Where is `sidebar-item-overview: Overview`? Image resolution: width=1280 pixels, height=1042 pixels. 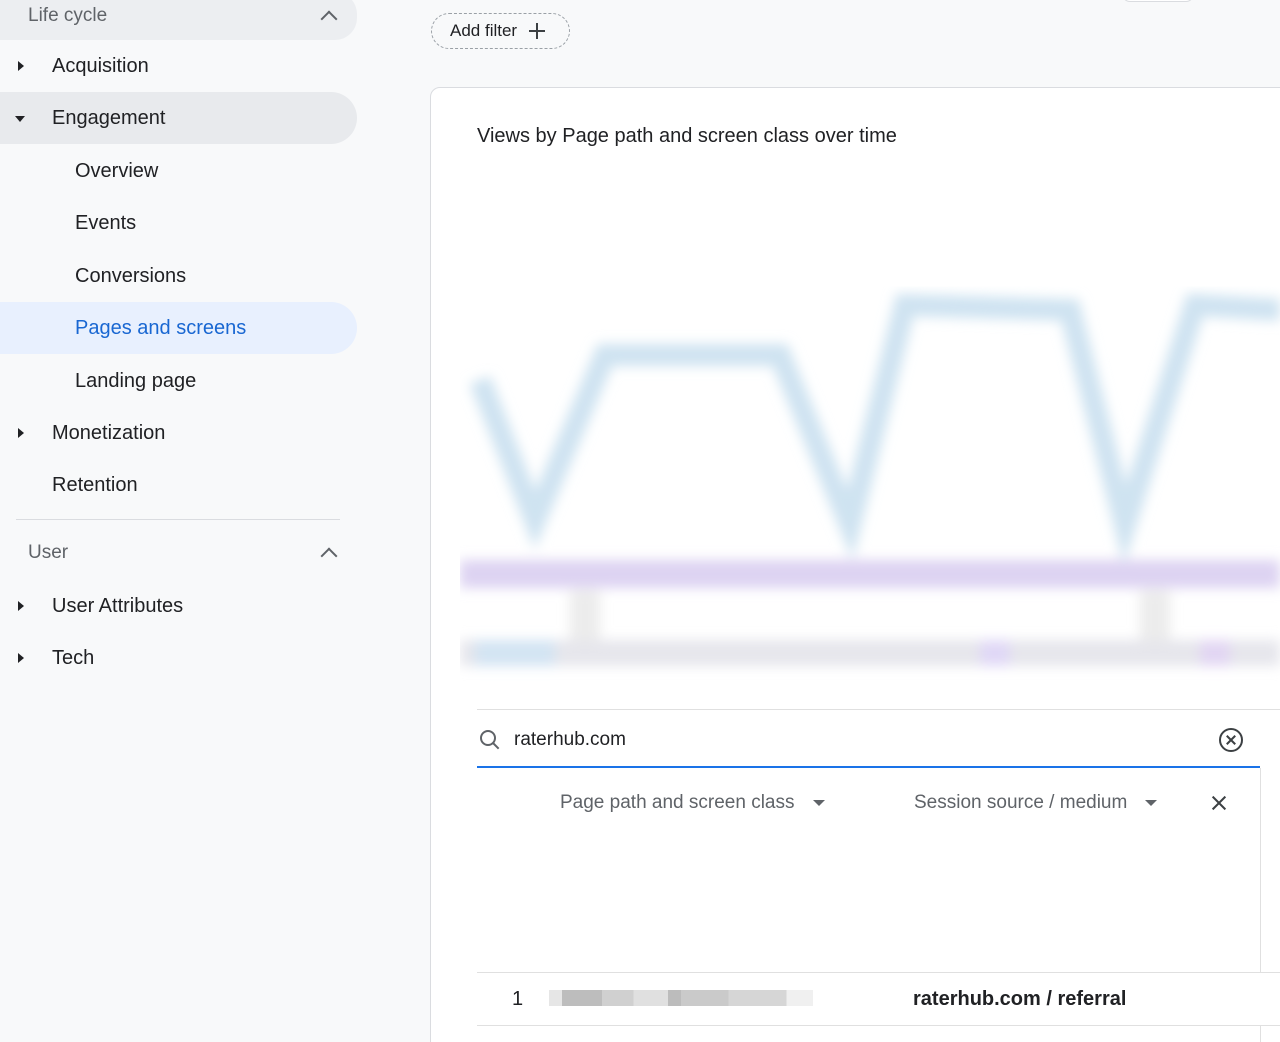 sidebar-item-overview: Overview is located at coordinates (178, 171).